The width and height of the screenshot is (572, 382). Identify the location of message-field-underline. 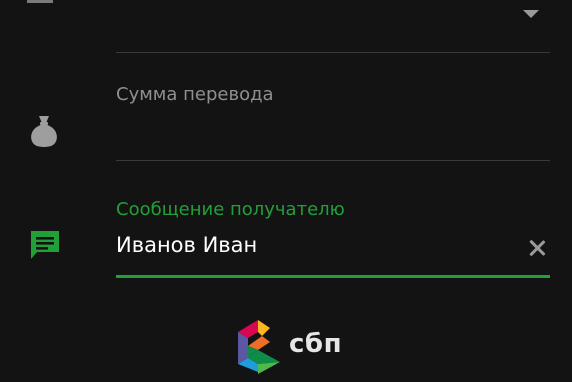
(333, 276).